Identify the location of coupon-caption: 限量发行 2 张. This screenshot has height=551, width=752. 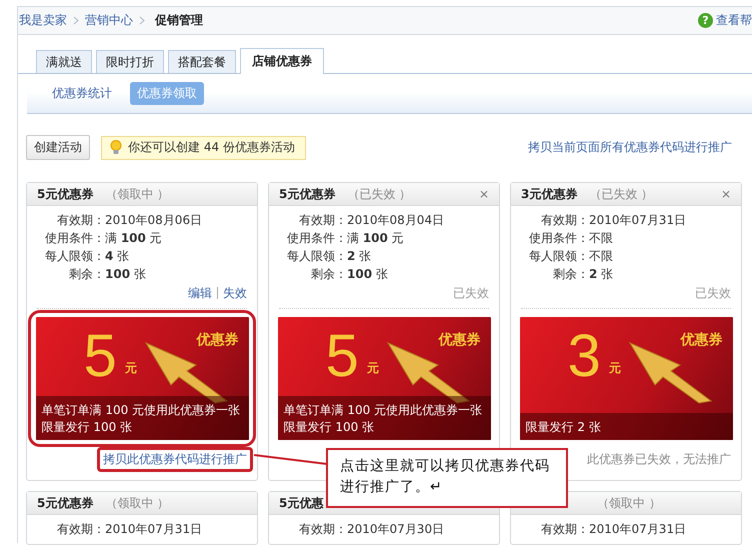
(564, 427).